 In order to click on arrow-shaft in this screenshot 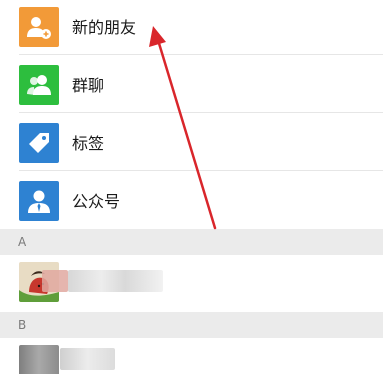, I will do `click(186, 134)`.